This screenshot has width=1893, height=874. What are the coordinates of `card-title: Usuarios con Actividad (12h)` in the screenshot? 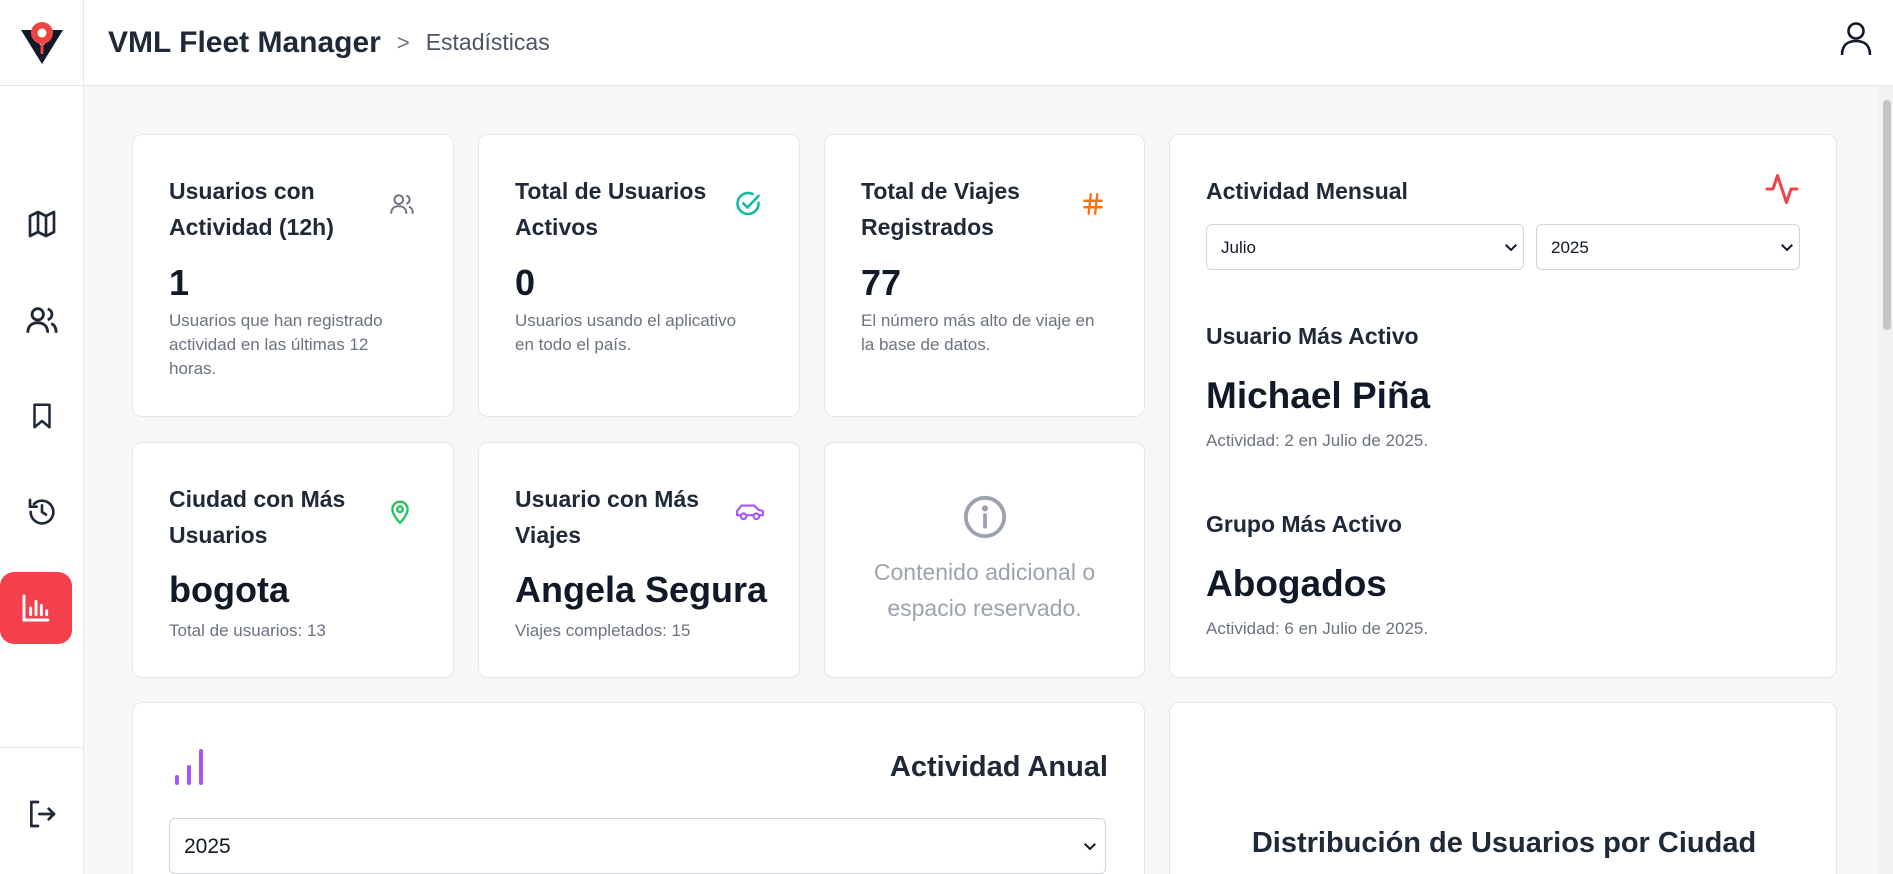 It's located at (251, 209).